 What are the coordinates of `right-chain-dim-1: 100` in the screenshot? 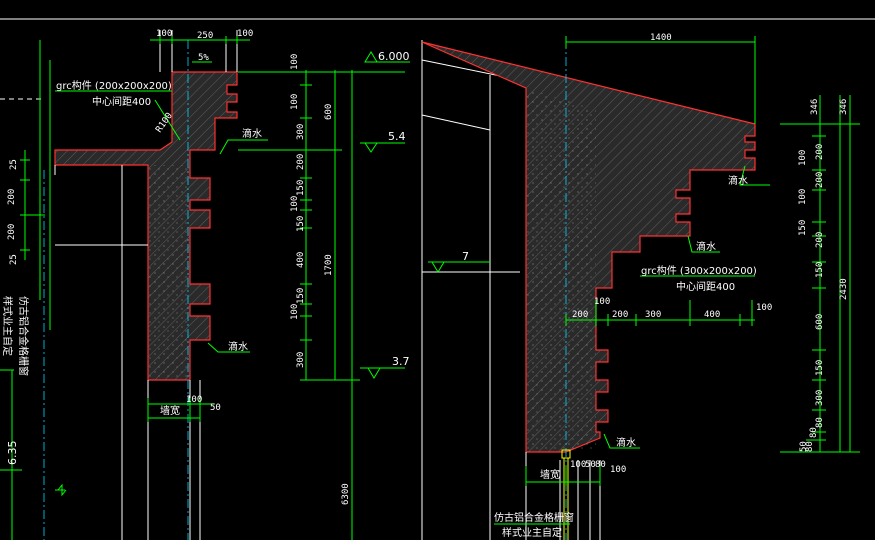 It's located at (803, 158).